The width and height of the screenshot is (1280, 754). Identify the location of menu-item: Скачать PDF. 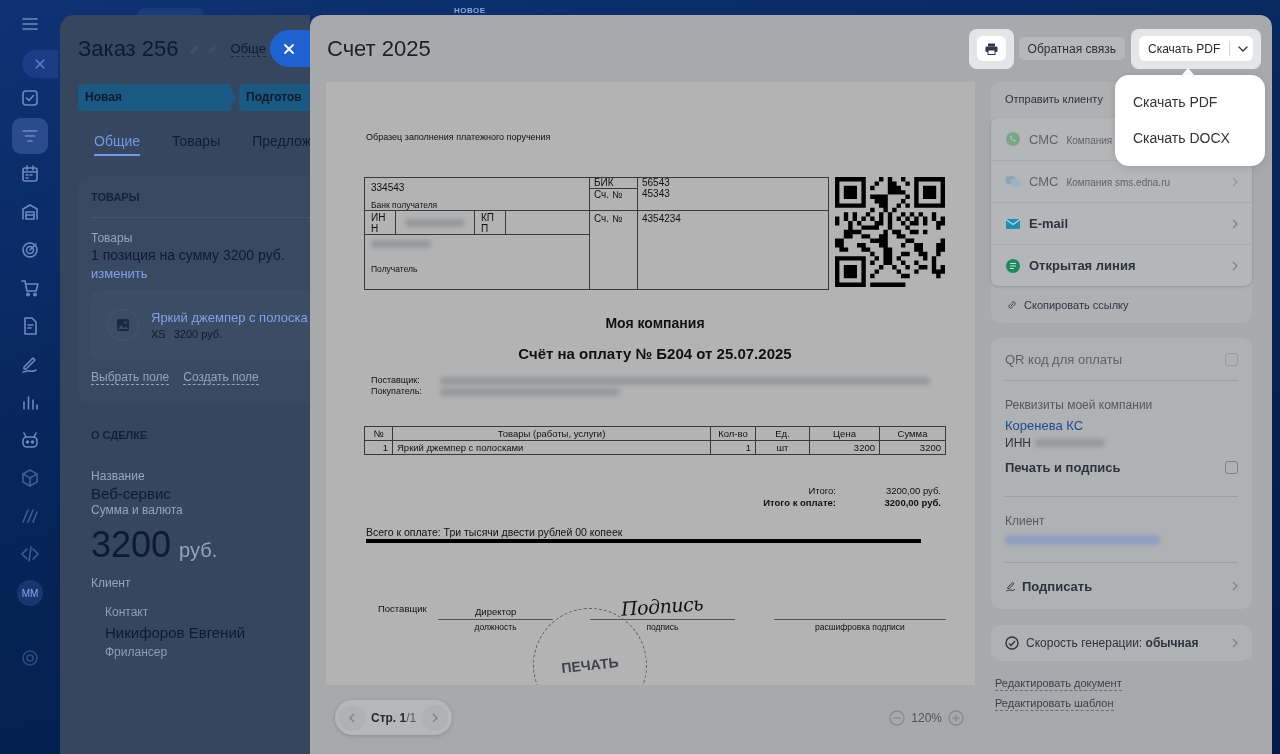
(1199, 102).